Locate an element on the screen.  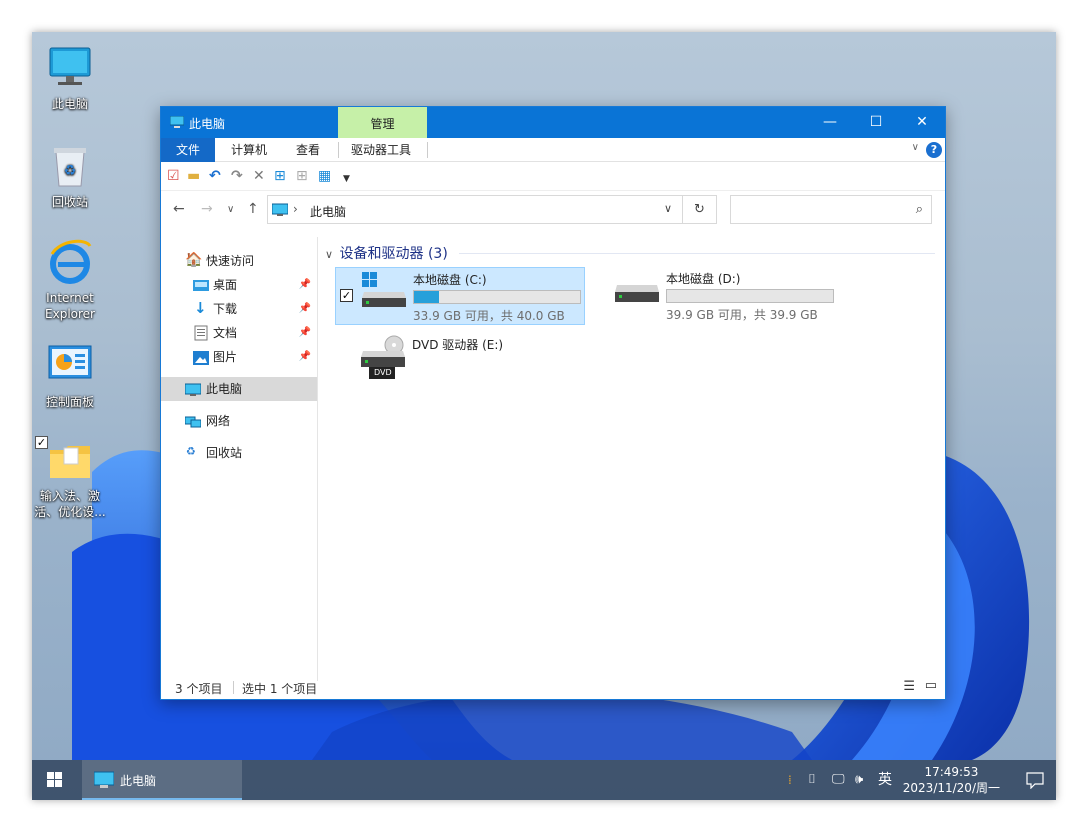
nav-documents: 文档 📌 is located at coordinates (239, 333).